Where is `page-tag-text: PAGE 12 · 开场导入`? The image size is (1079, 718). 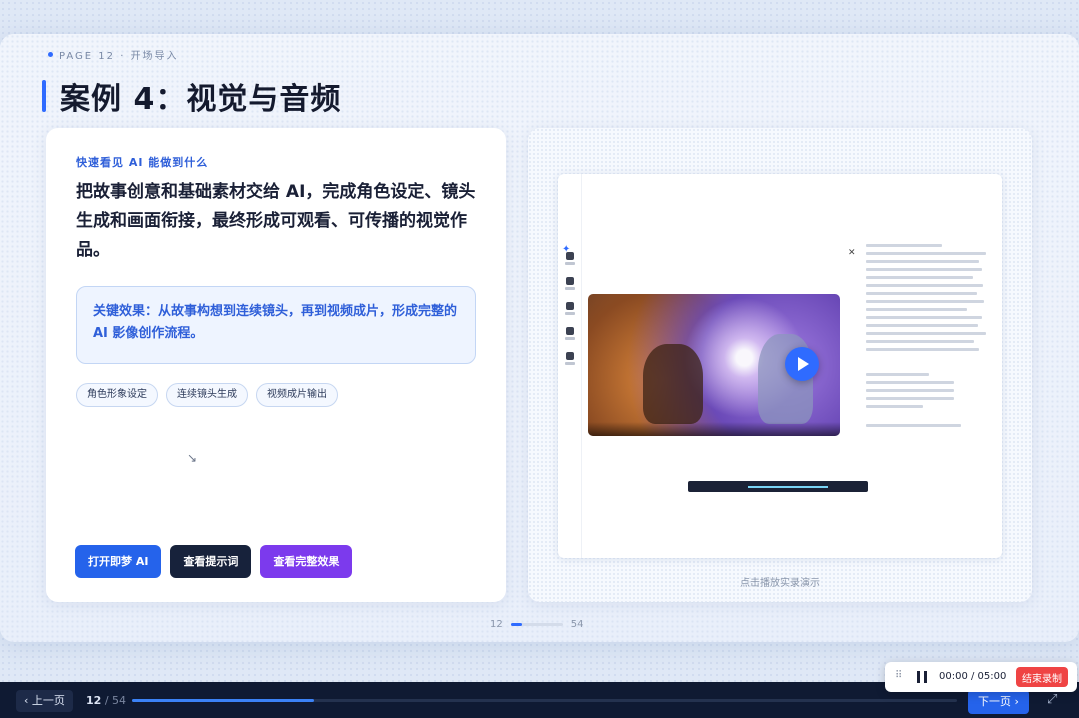 page-tag-text: PAGE 12 · 开场导入 is located at coordinates (119, 56).